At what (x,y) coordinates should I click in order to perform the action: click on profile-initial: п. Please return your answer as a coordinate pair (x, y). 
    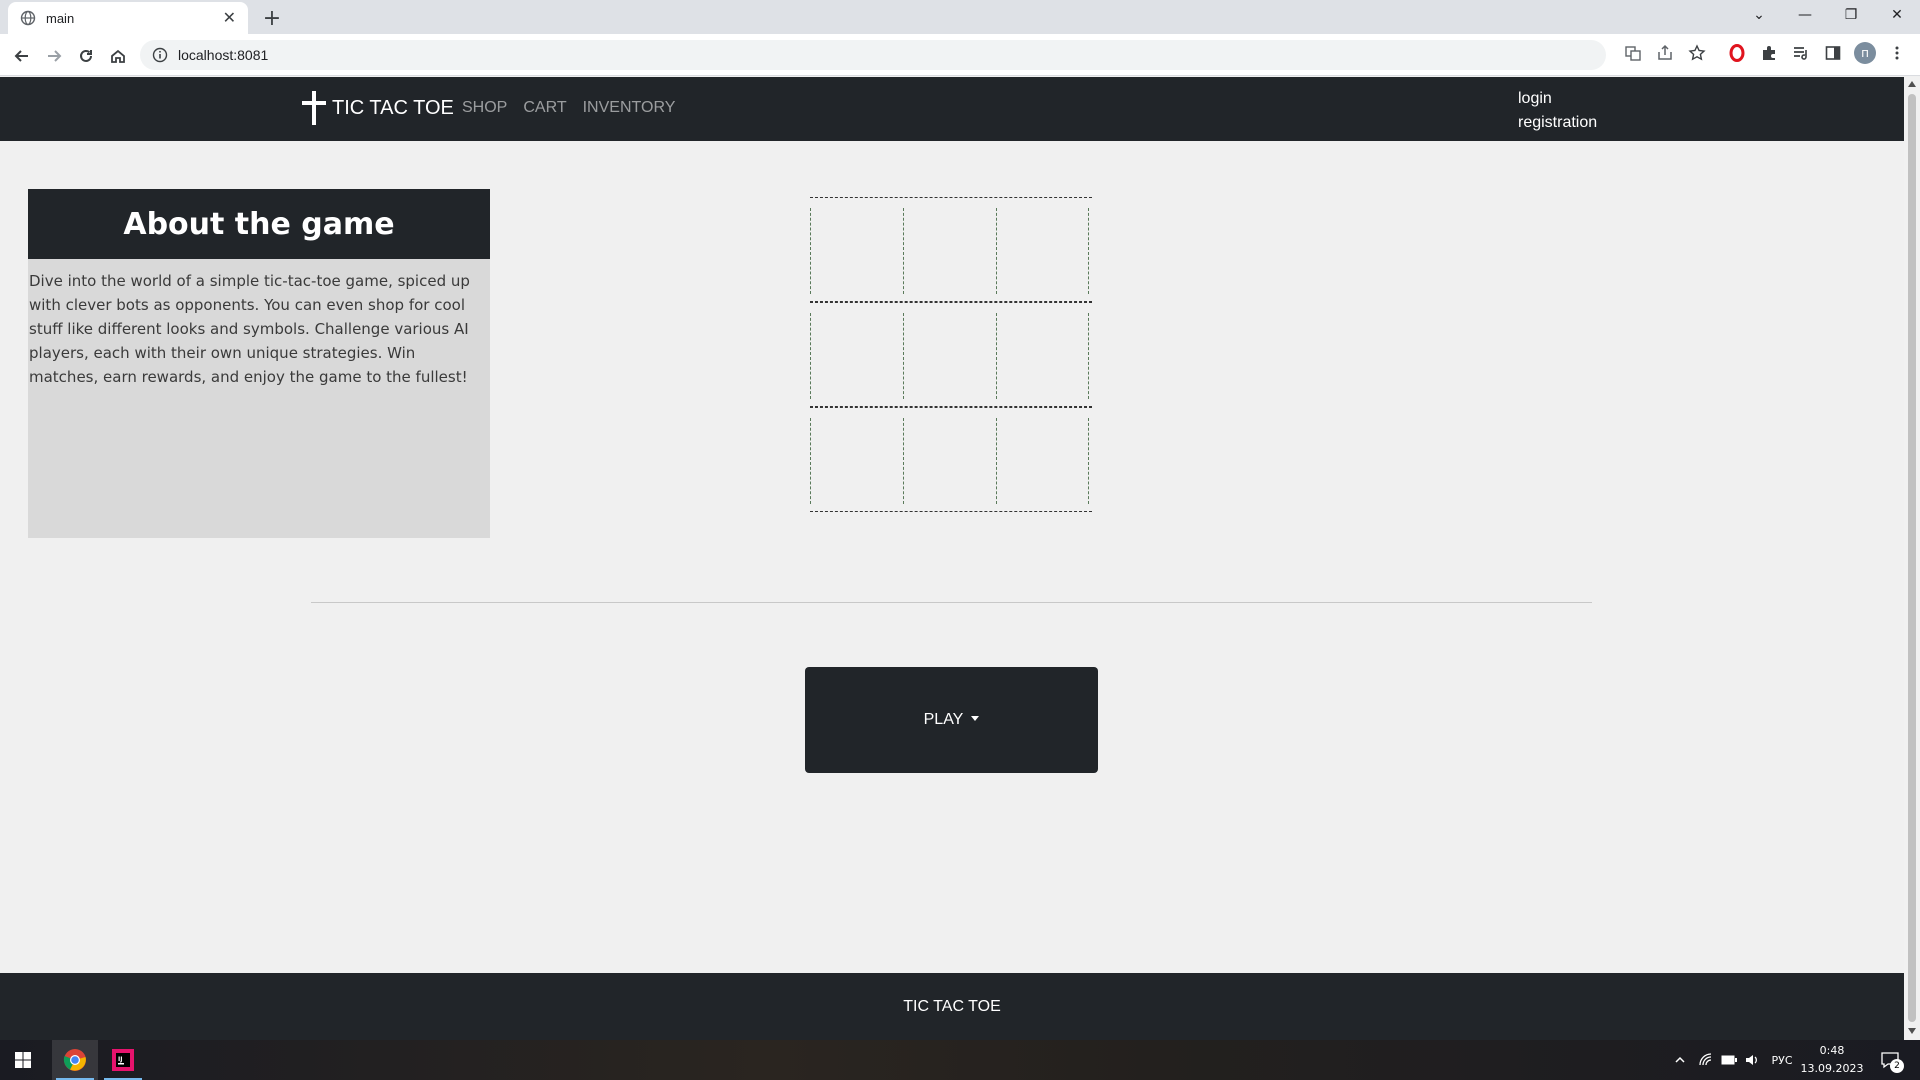
    Looking at the image, I should click on (1865, 53).